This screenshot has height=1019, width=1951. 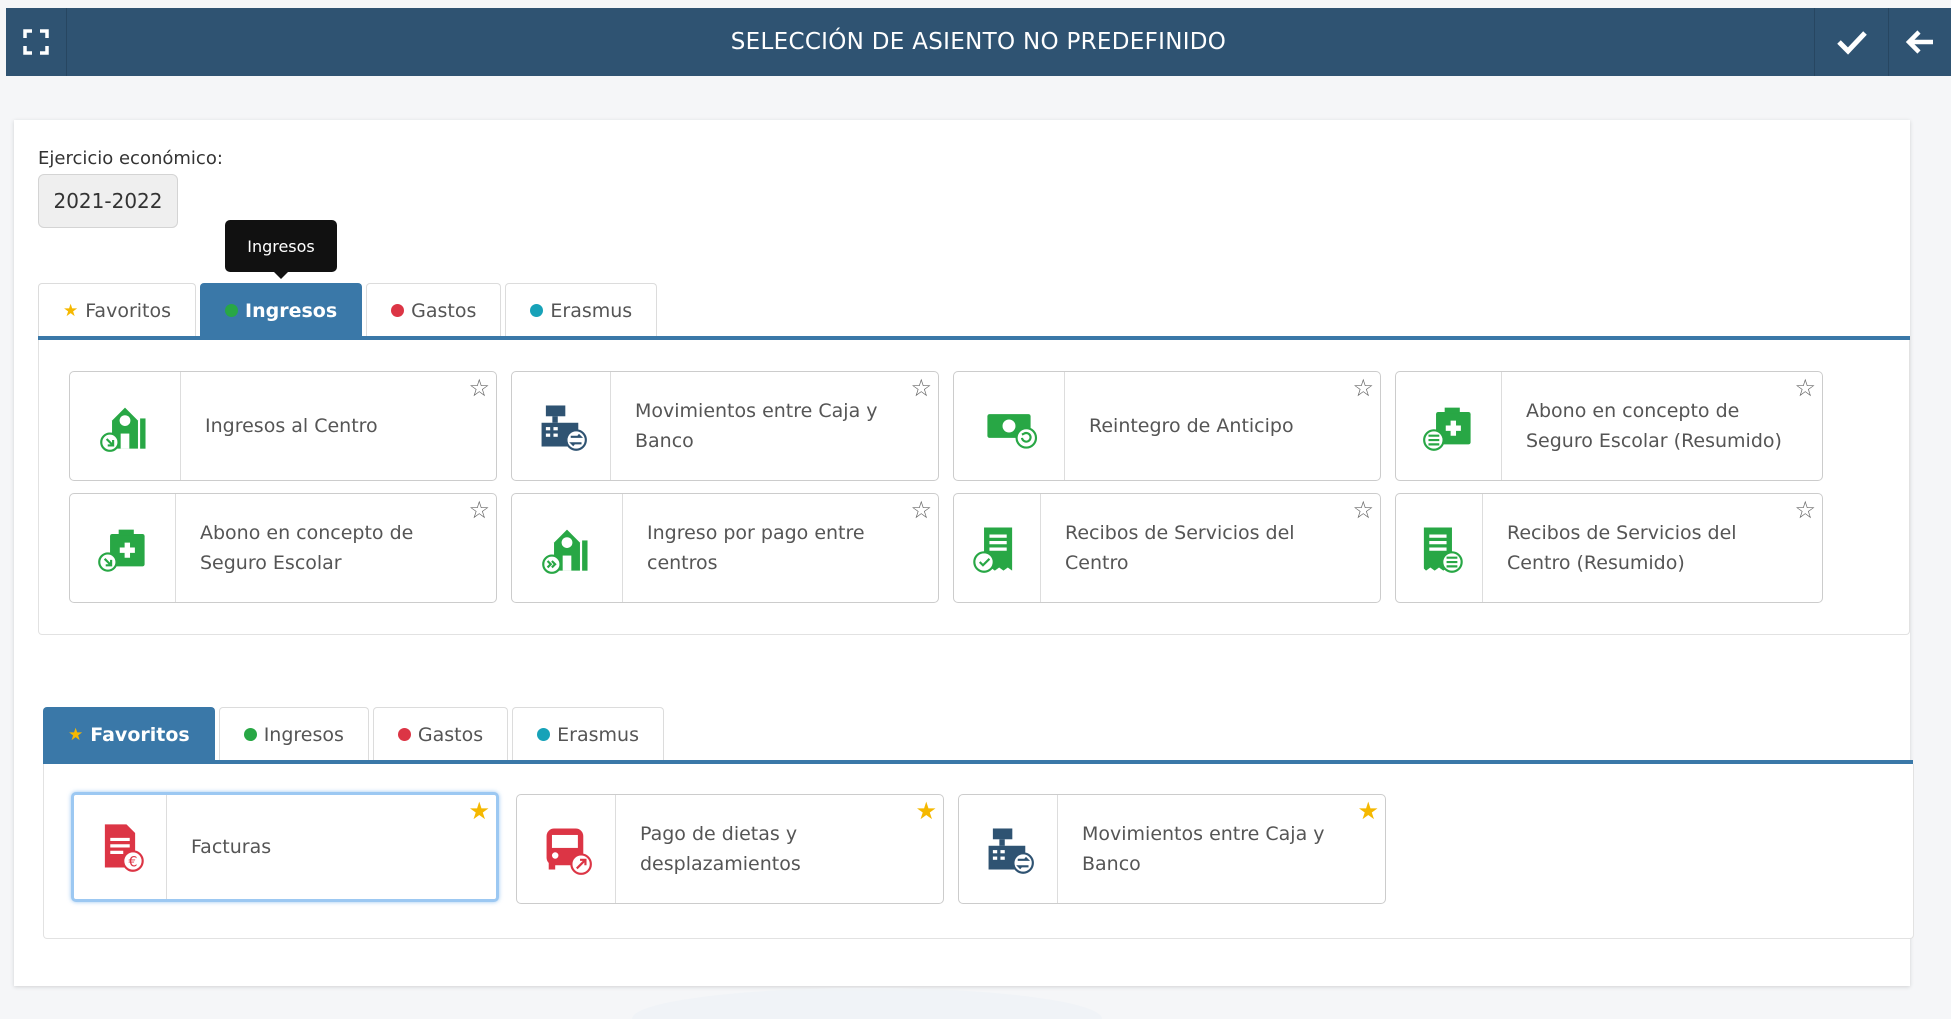 I want to click on building-transfer-icon, so click(x=567, y=548).